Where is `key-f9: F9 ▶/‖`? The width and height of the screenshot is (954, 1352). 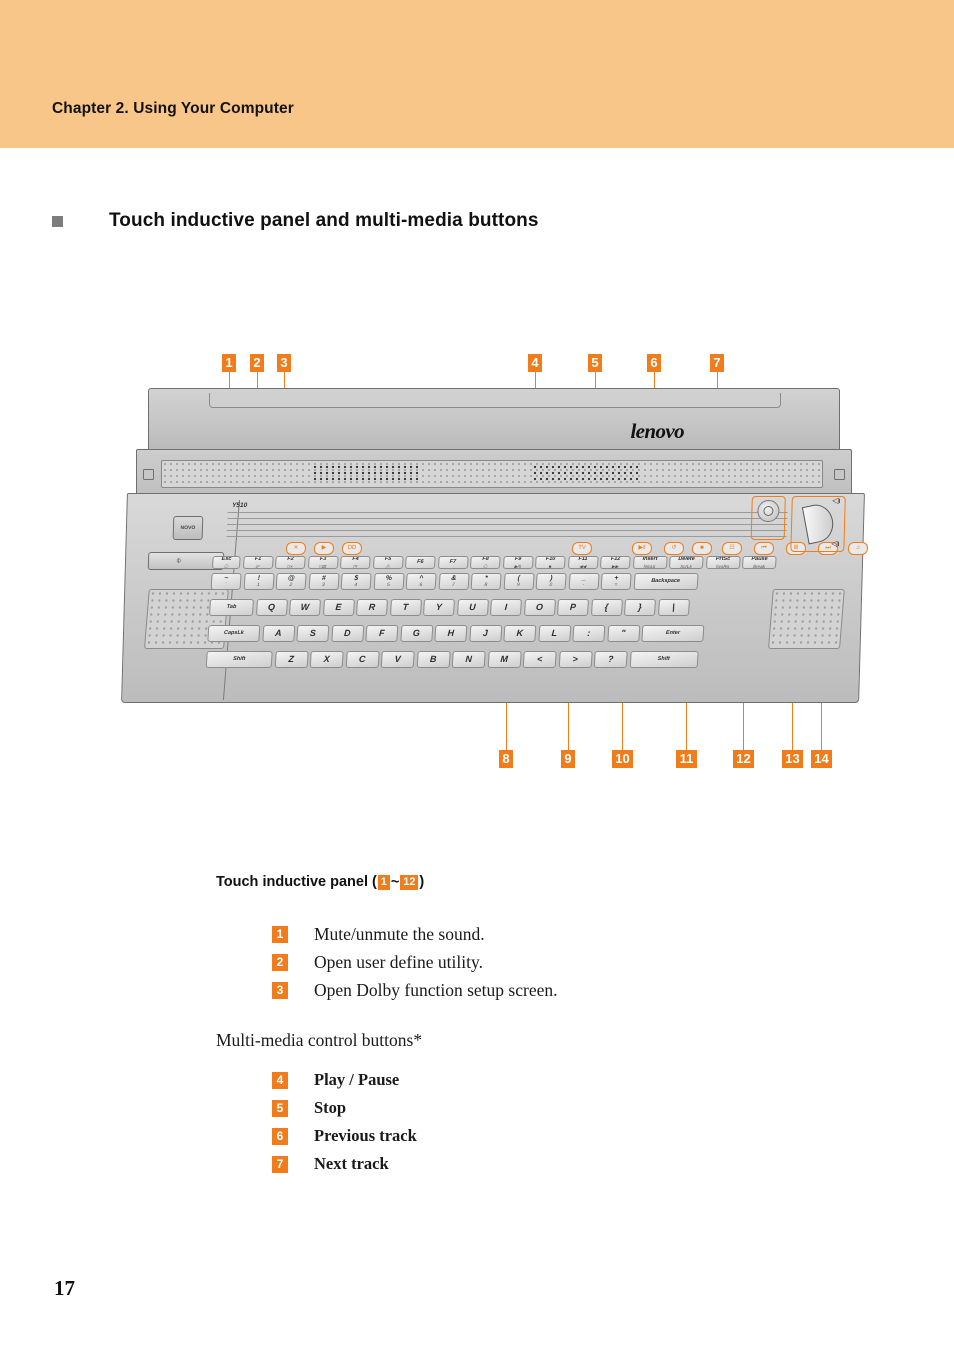 key-f9: F9 ▶/‖ is located at coordinates (518, 562).